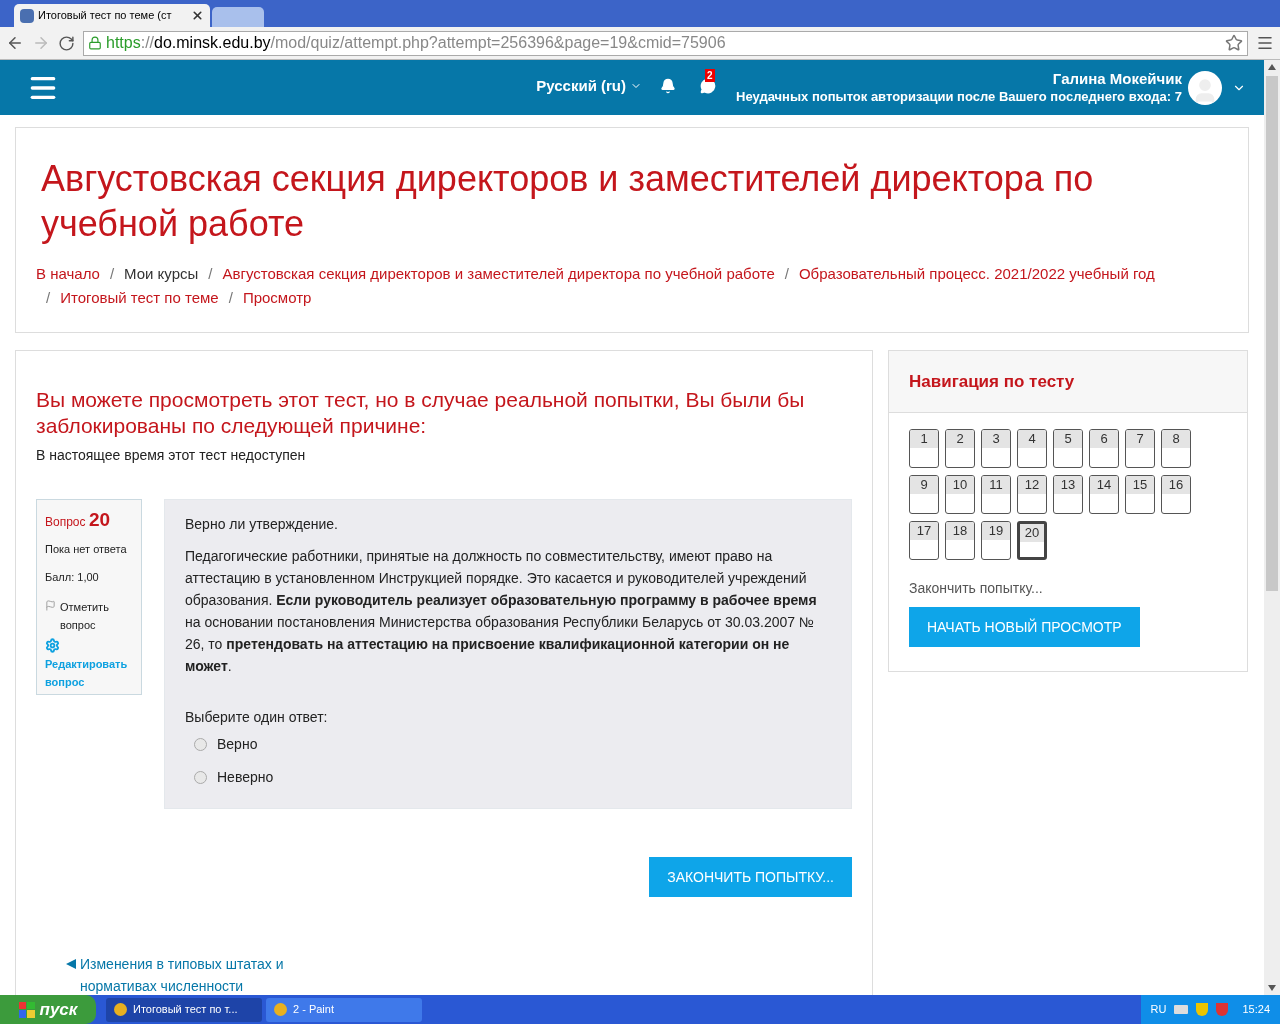 Image resolution: width=1280 pixels, height=1024 pixels. I want to click on avatar, so click(1205, 87).